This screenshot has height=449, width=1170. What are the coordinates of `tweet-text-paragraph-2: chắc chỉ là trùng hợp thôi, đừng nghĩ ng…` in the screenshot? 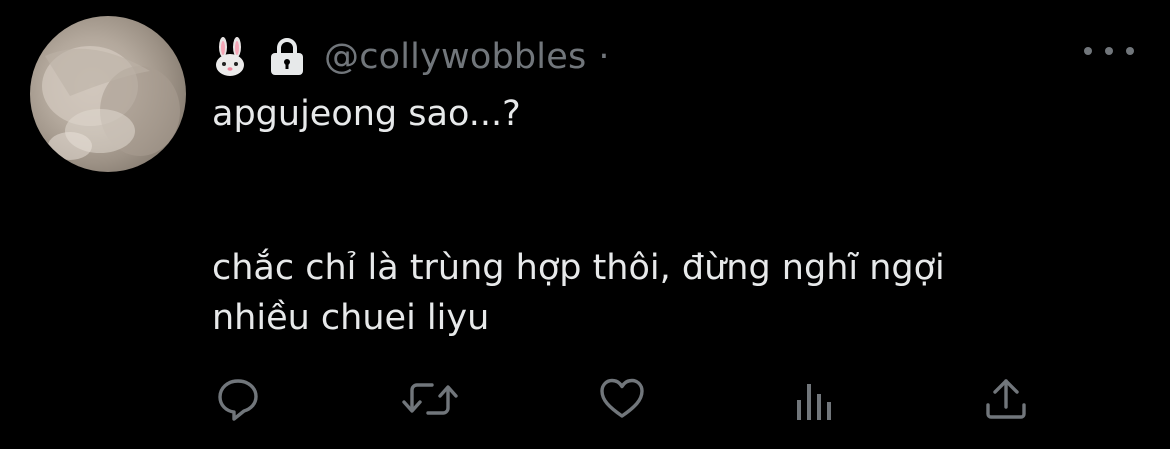 It's located at (578, 293).